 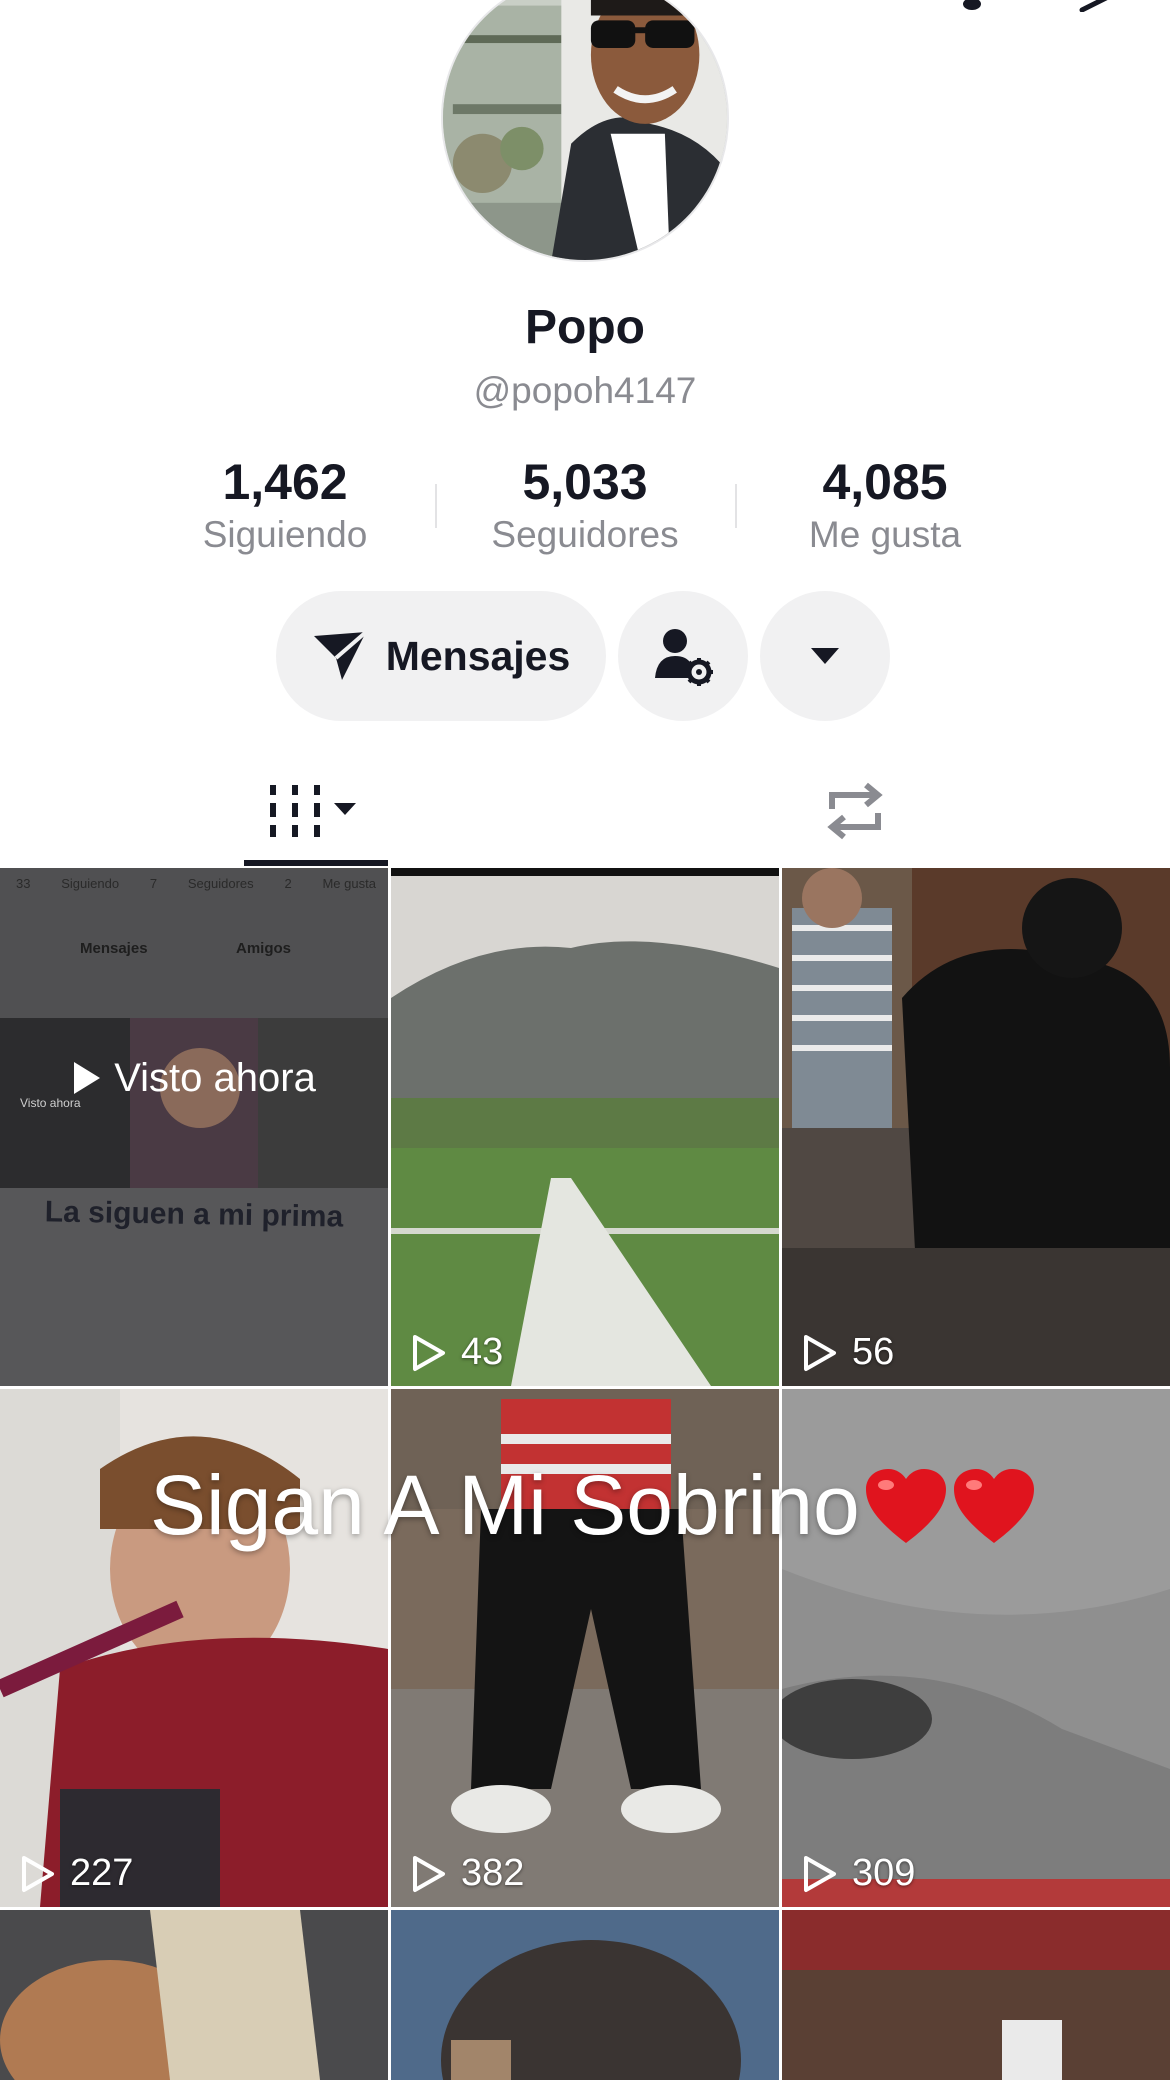 What do you see at coordinates (85, 6) in the screenshot?
I see `back-arrow-icon` at bounding box center [85, 6].